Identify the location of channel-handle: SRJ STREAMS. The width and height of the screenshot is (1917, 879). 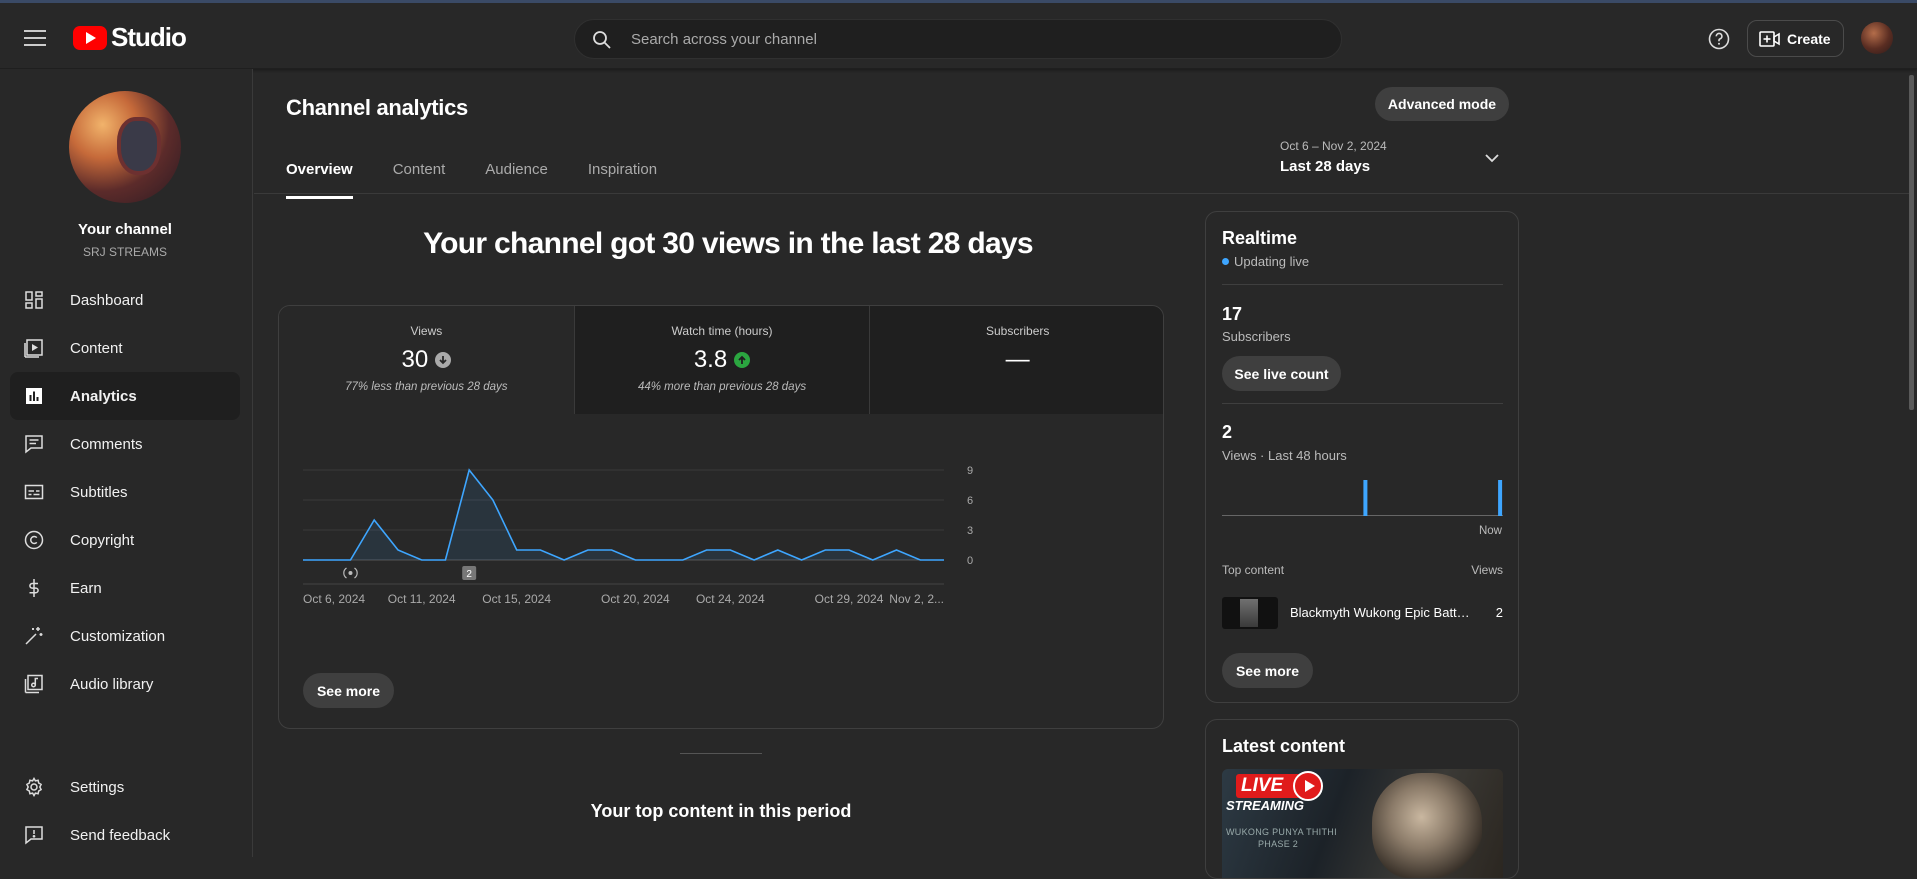
(124, 252).